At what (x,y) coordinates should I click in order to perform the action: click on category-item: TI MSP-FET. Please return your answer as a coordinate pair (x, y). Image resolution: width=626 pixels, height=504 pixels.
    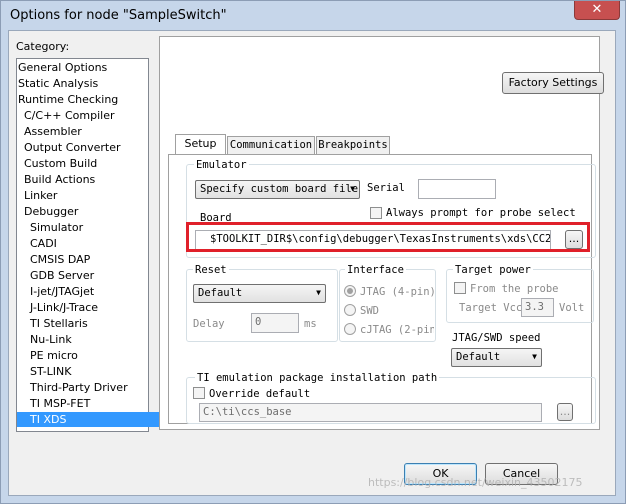
    Looking at the image, I should click on (60, 403).